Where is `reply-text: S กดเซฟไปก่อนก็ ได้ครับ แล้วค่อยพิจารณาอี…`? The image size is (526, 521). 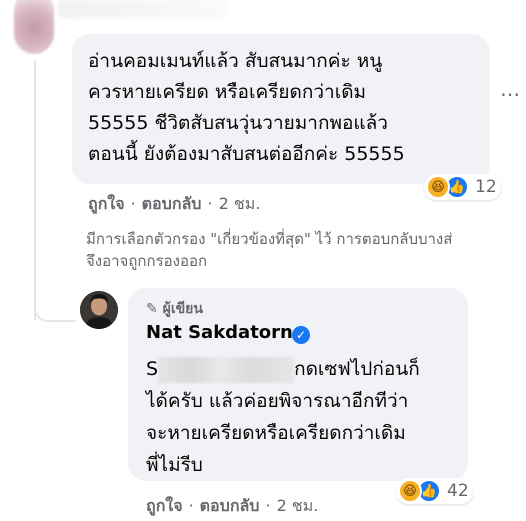 reply-text: S กดเซฟไปก่อนก็ ได้ครับ แล้วค่อยพิจารณาอี… is located at coordinates (306, 417).